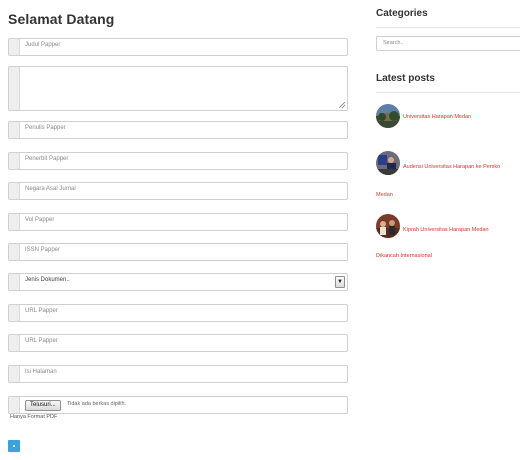 This screenshot has height=460, width=520. What do you see at coordinates (446, 230) in the screenshot?
I see `post-link-3: Kiprah Universitas Harapan Medan` at bounding box center [446, 230].